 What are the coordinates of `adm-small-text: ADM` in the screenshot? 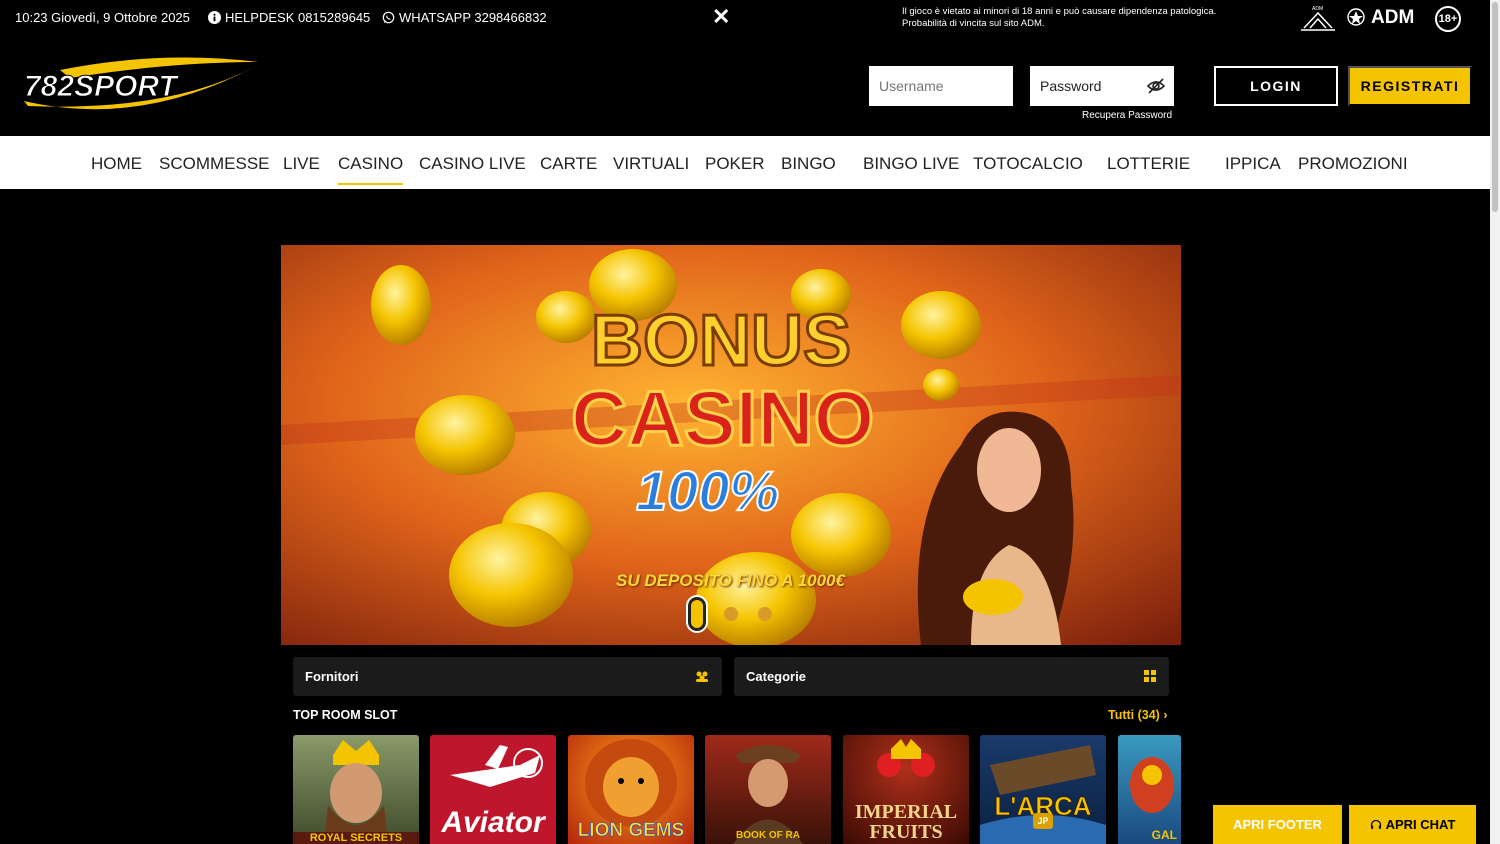 It's located at (1317, 9).